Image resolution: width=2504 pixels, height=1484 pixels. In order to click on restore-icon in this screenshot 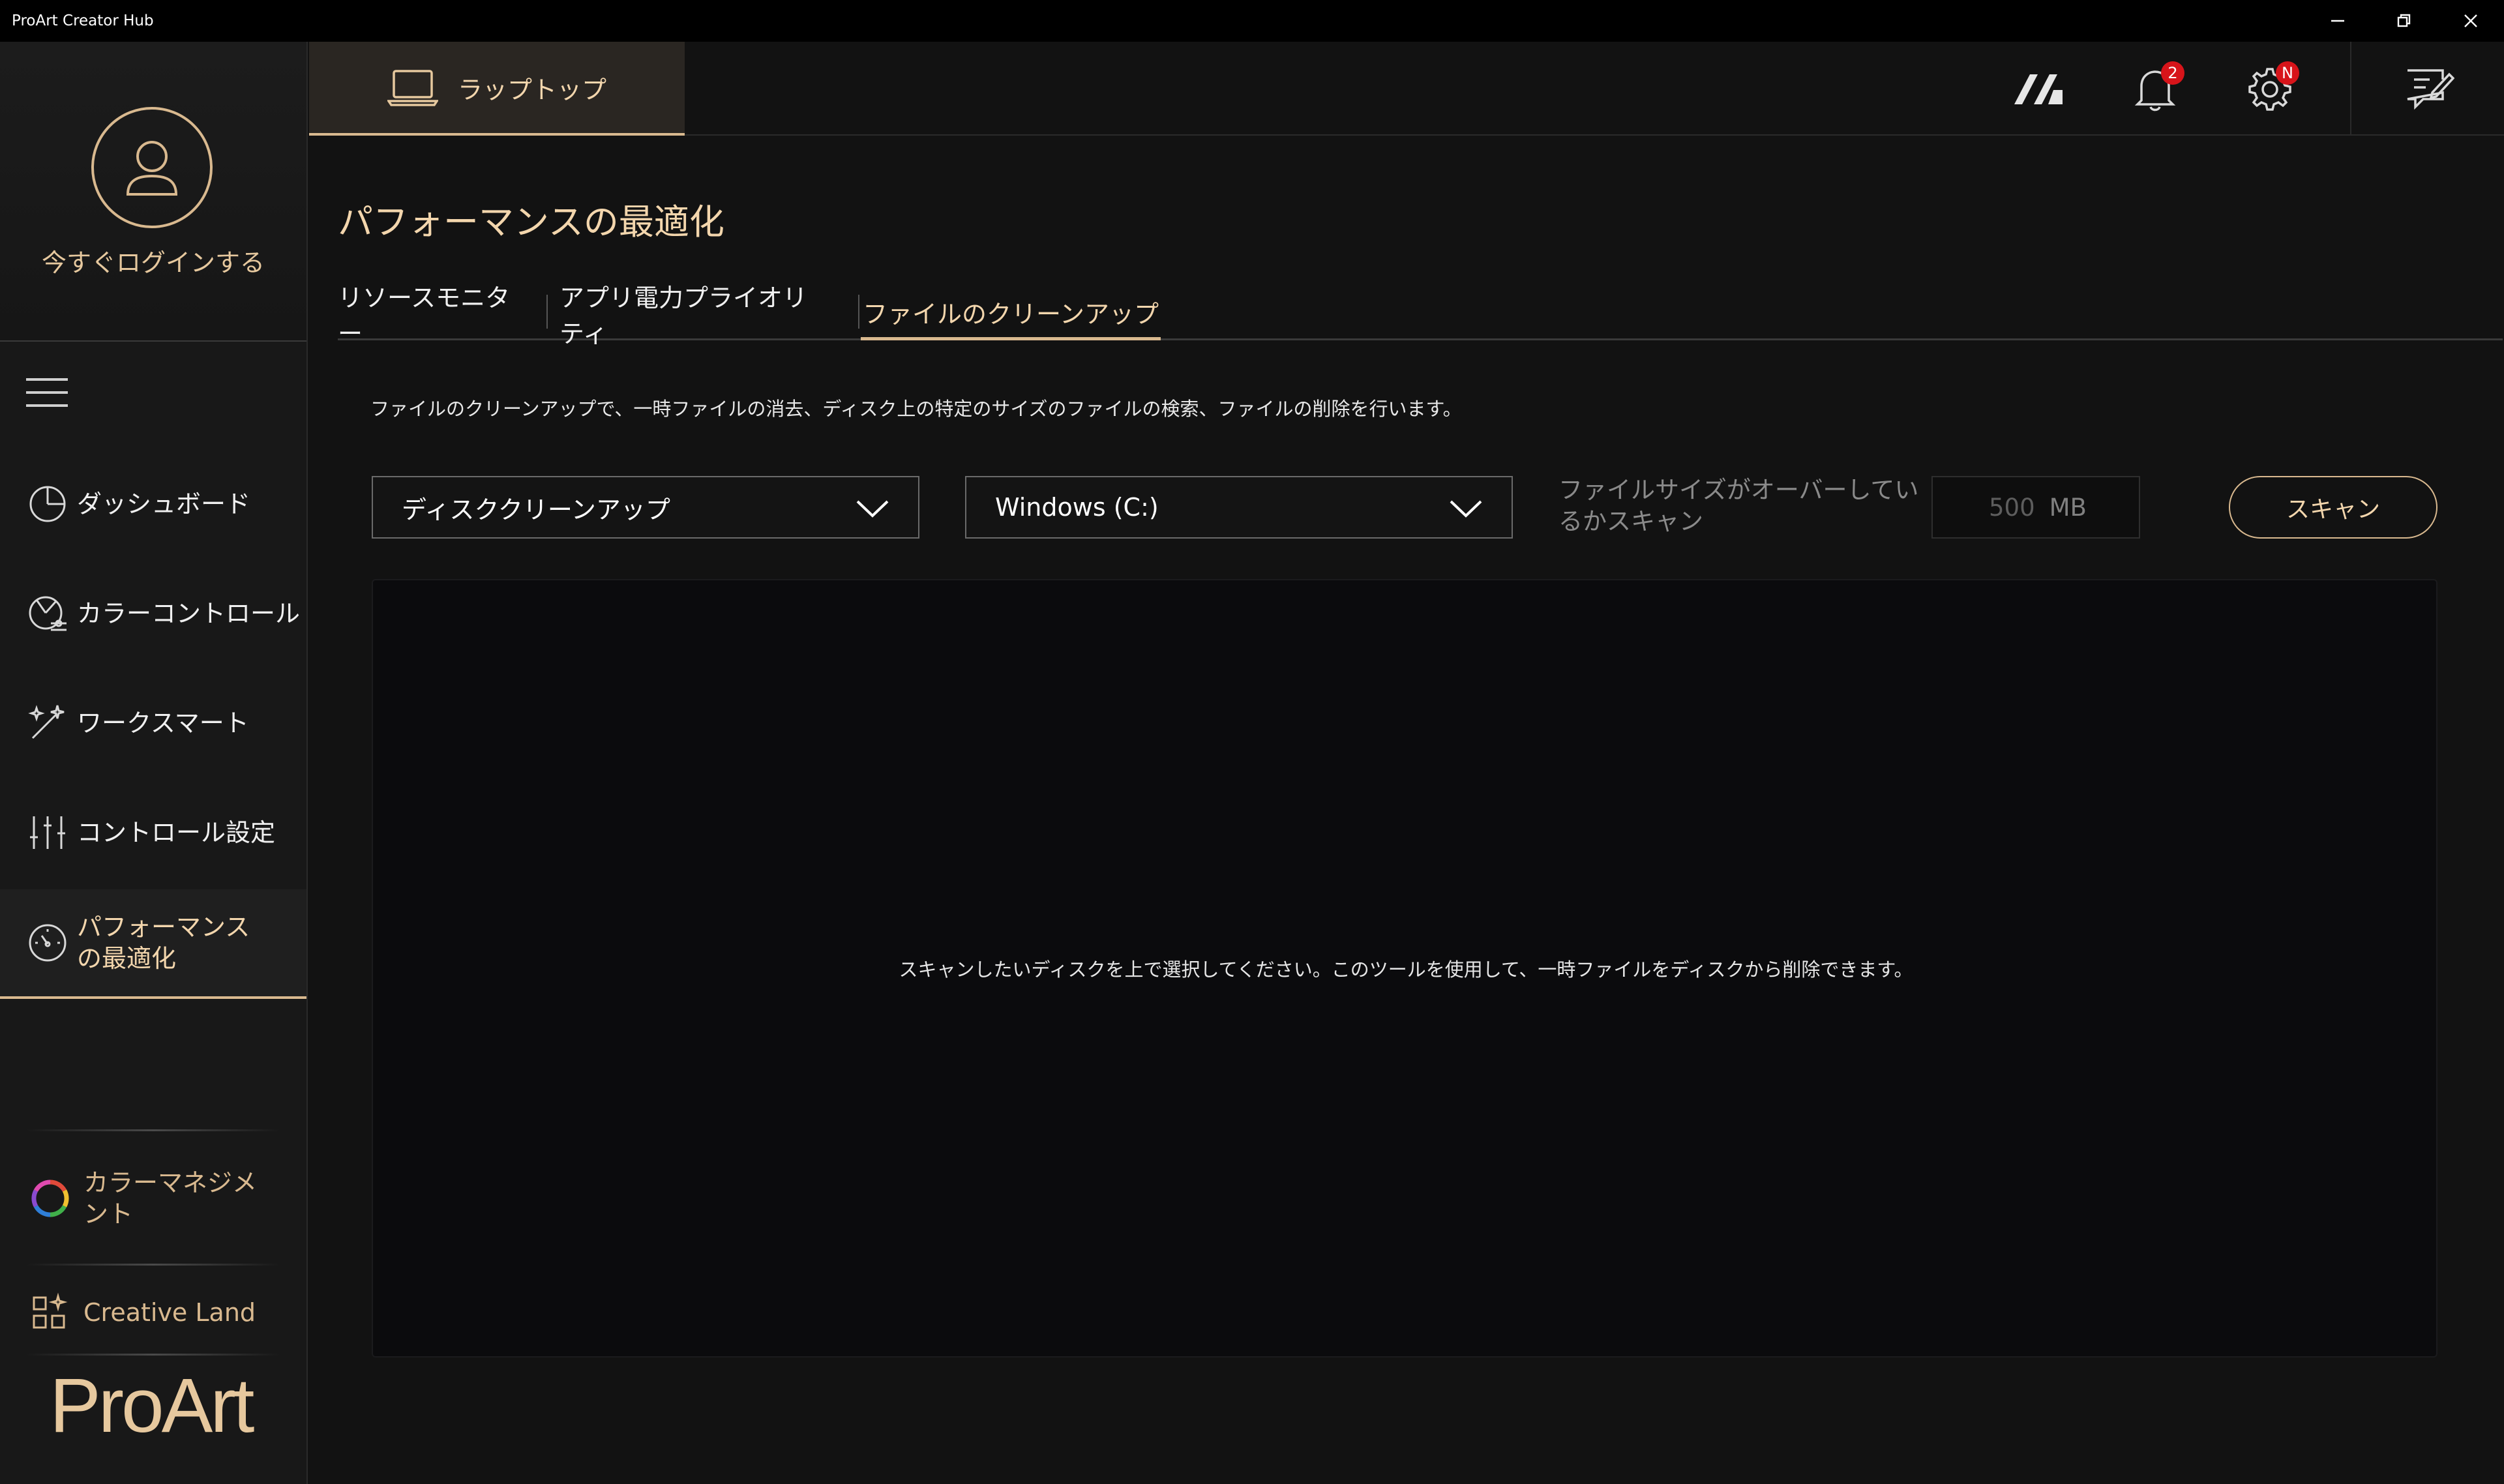, I will do `click(2404, 20)`.